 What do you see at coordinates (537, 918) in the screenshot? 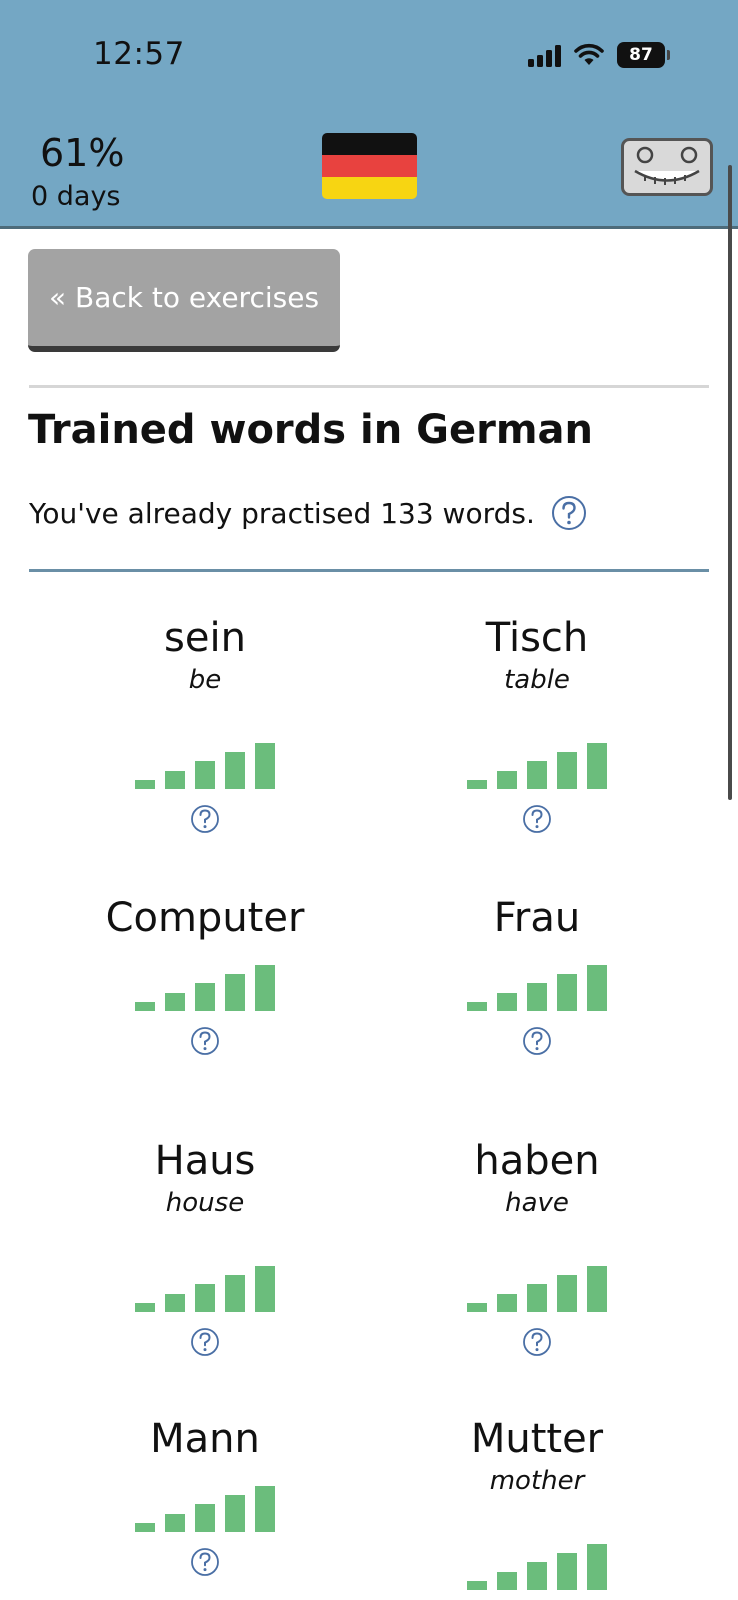
I see `word-text: Frau` at bounding box center [537, 918].